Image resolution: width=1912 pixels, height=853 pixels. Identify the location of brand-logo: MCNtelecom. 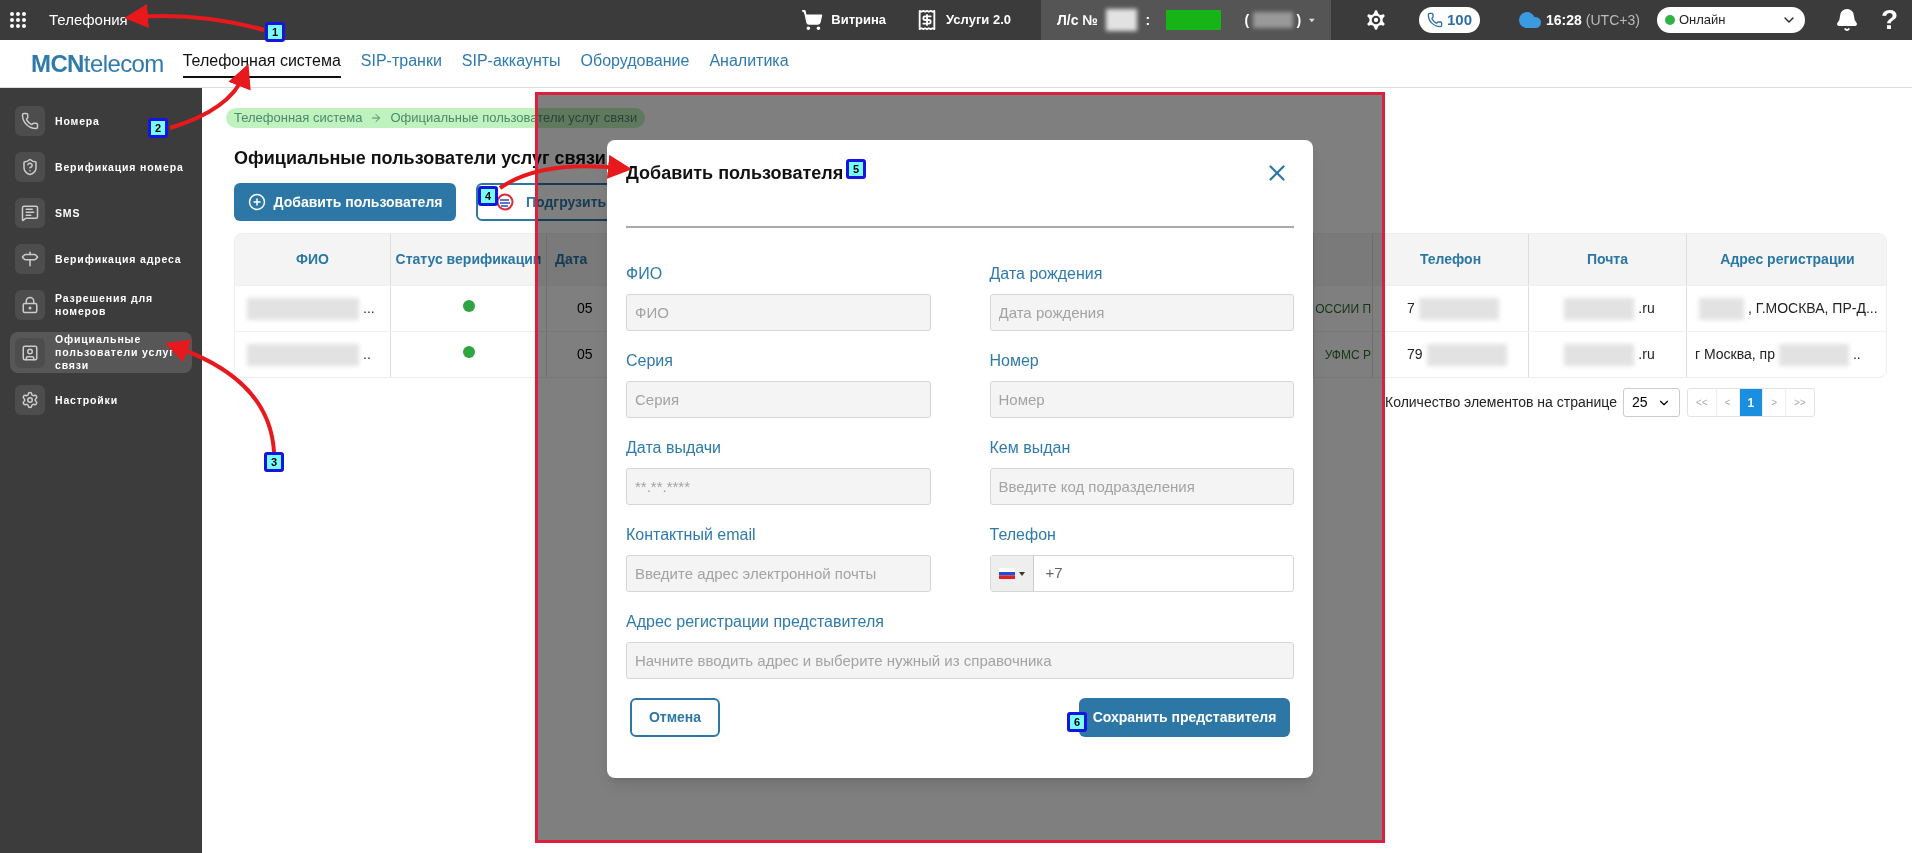
(97, 63).